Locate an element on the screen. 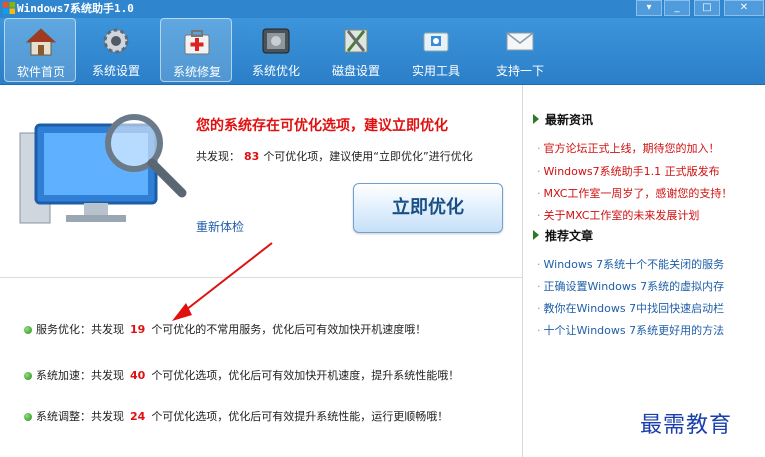  shirt-icon: ▾ is located at coordinates (649, 7).